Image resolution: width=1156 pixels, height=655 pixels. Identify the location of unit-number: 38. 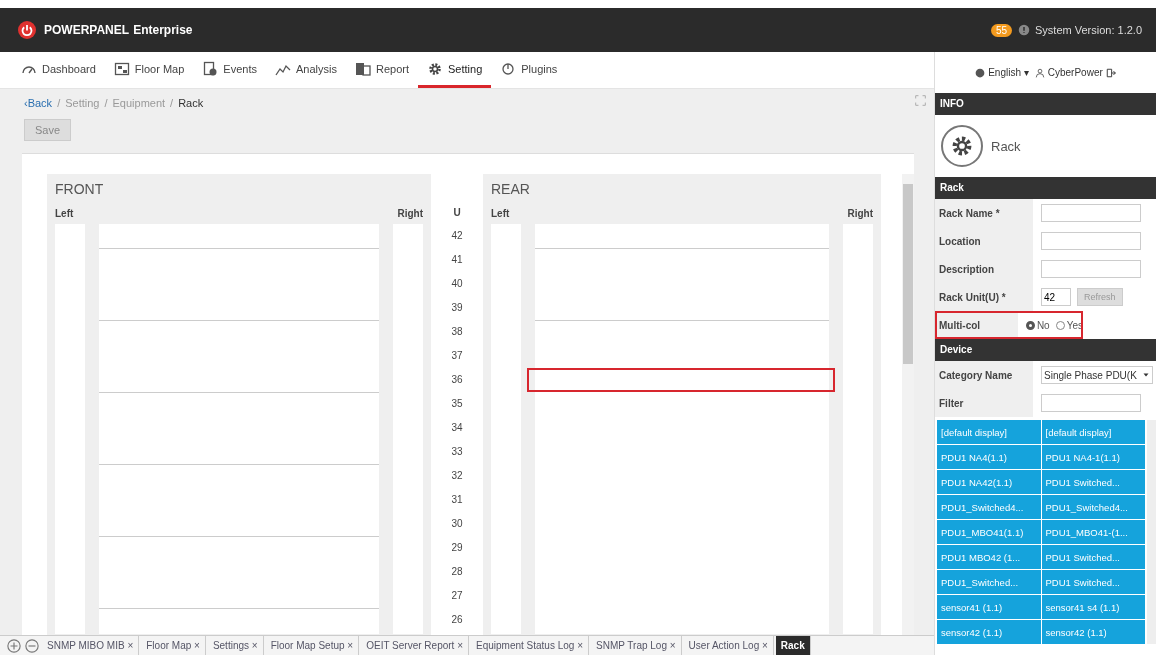
(457, 332).